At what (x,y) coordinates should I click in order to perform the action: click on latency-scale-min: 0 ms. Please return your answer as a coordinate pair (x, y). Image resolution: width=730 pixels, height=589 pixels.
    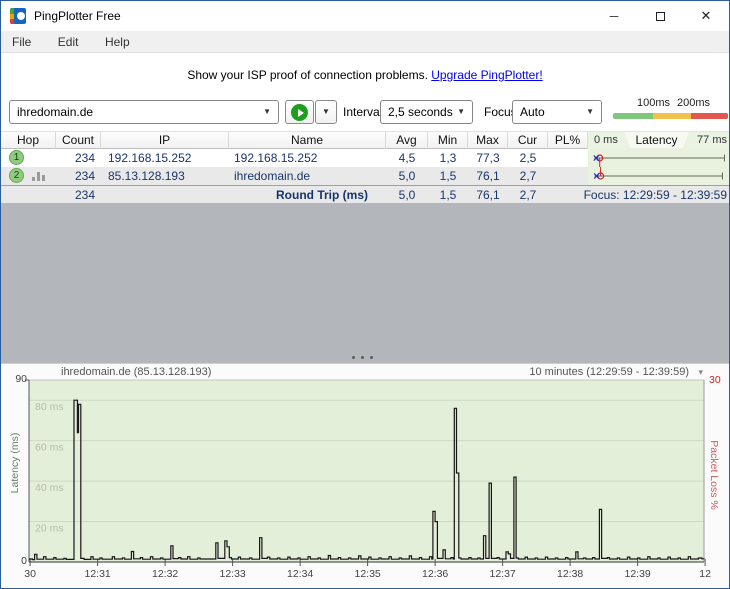
    Looking at the image, I should click on (606, 140).